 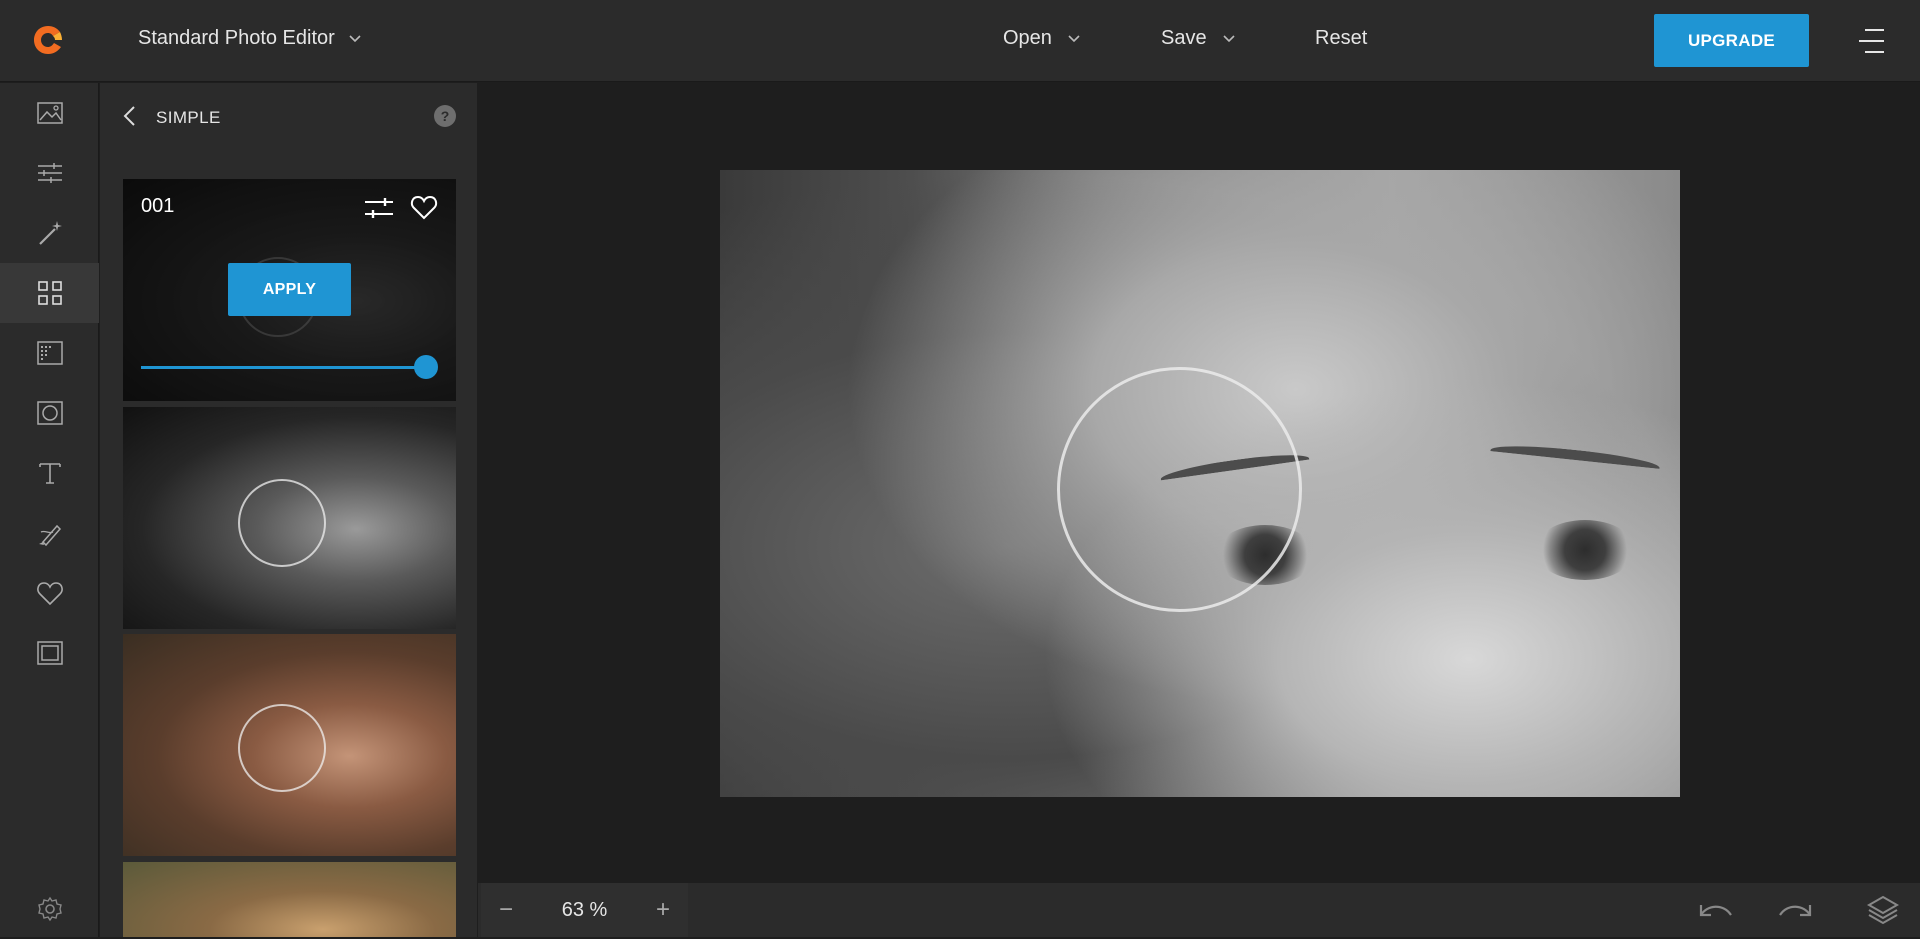 I want to click on text-icon, so click(x=49, y=473).